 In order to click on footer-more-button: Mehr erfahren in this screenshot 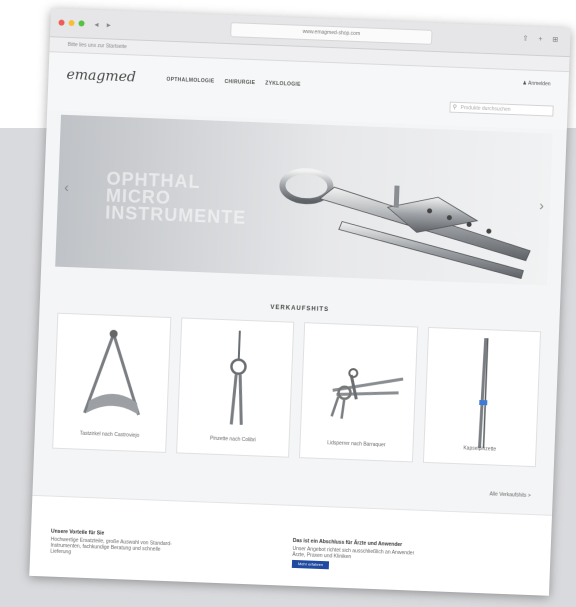, I will do `click(310, 564)`.